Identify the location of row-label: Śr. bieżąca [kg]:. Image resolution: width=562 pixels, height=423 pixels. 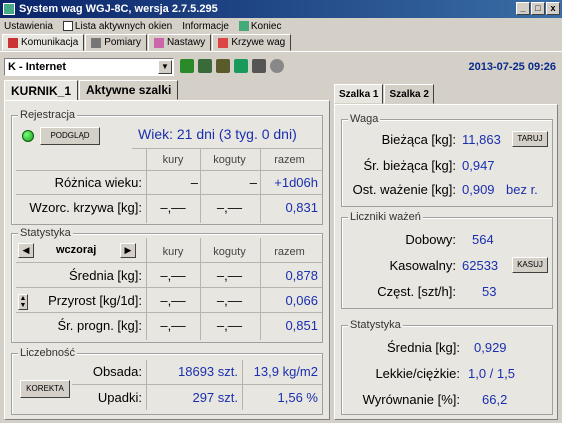
(410, 165).